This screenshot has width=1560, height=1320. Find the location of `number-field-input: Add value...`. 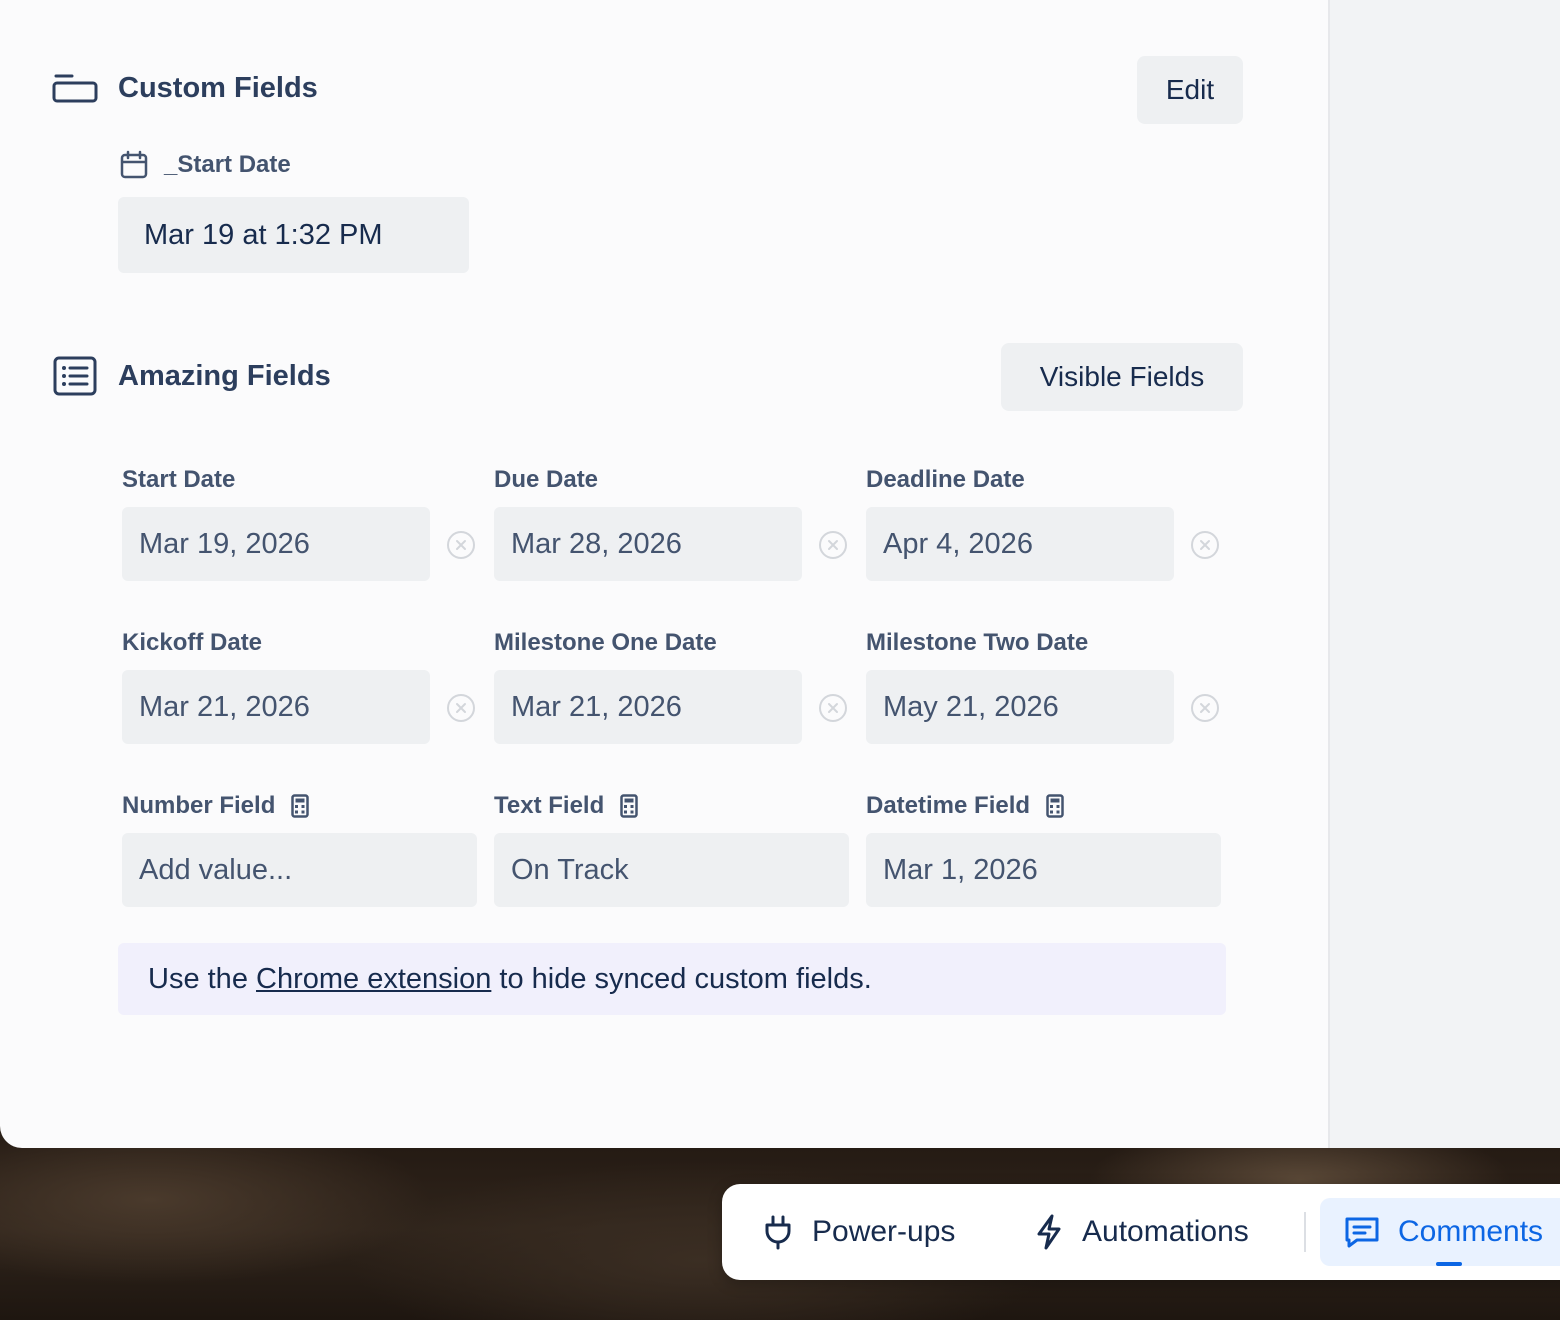

number-field-input: Add value... is located at coordinates (299, 870).